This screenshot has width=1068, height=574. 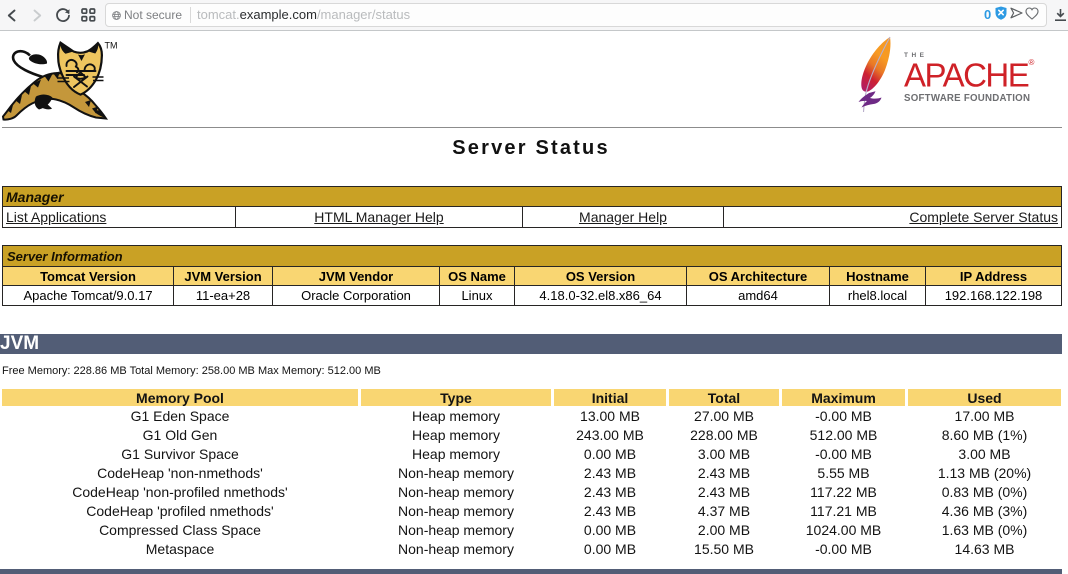 I want to click on svg-text: TM, so click(x=111, y=46).